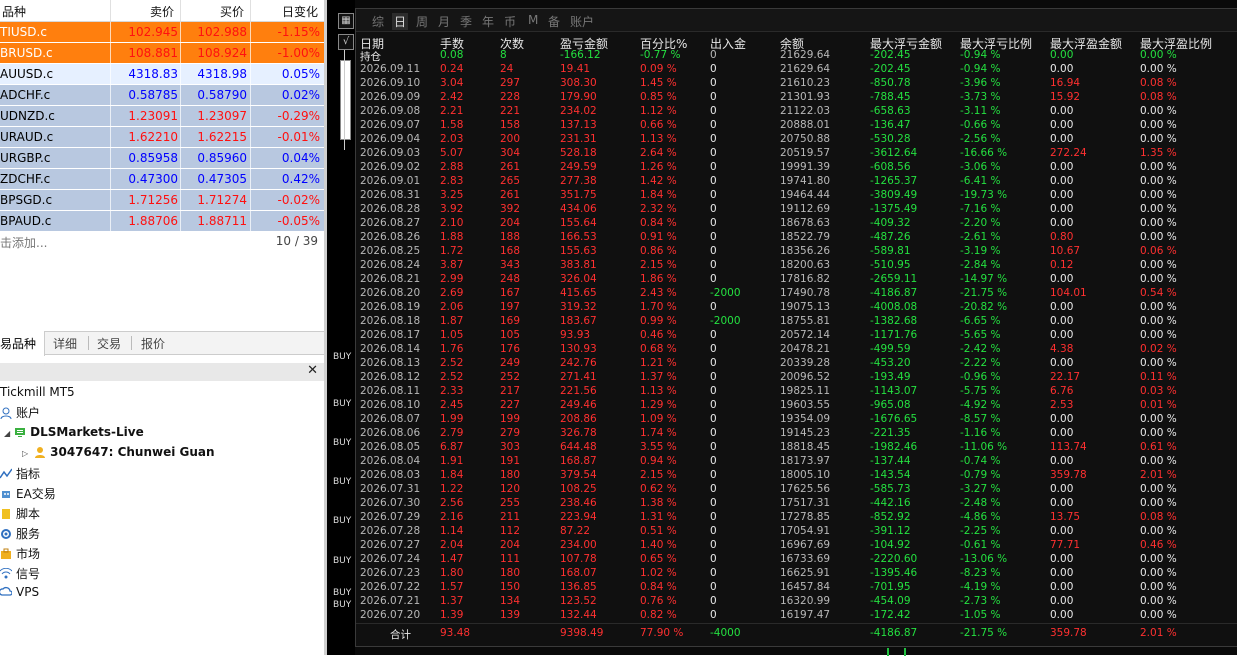 The image size is (1237, 656). What do you see at coordinates (658, 447) in the screenshot?
I see `stats-cell: 3.55 %` at bounding box center [658, 447].